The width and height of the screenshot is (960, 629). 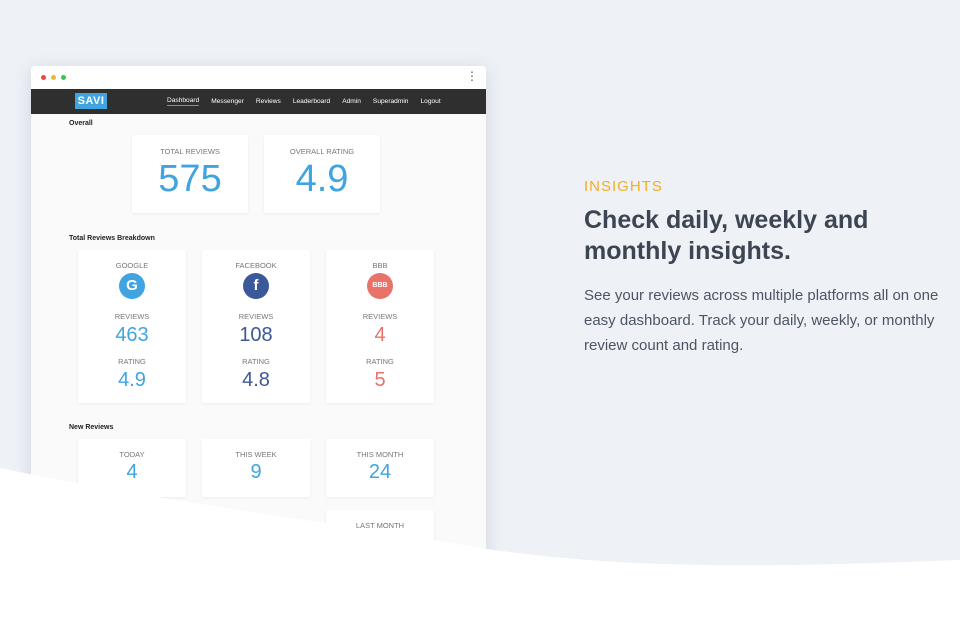 I want to click on bbb-card: BBB BBB REVIEWS 4 RATING 5, so click(x=380, y=326).